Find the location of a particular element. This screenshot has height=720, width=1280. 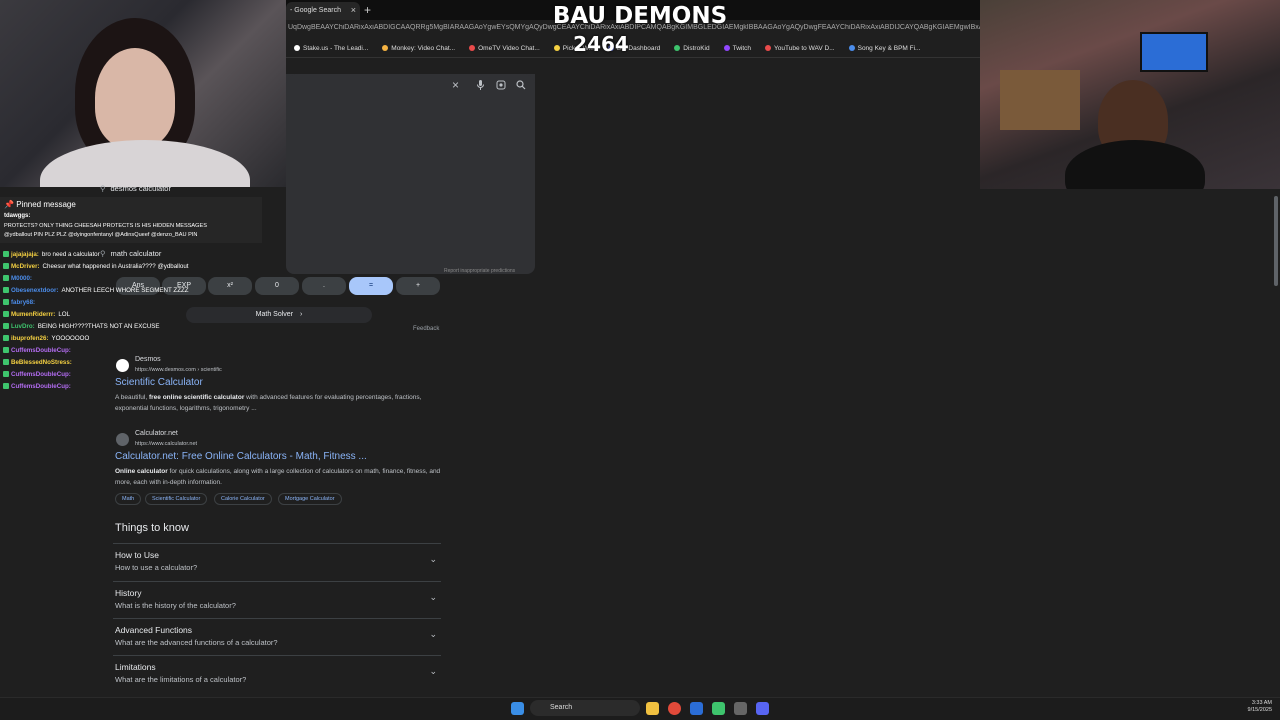

sitelink-chip: Mortgage Calculator is located at coordinates (310, 499).